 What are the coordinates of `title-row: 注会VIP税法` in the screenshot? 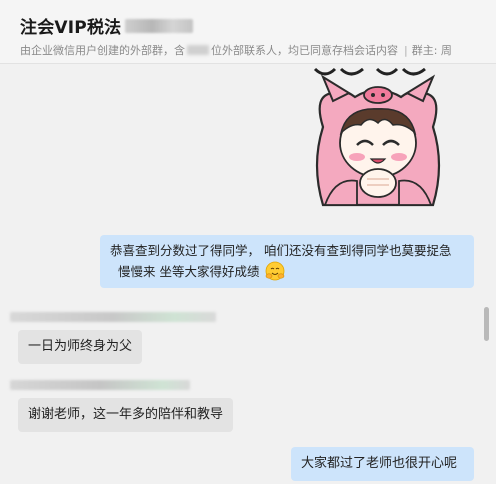 It's located at (107, 25).